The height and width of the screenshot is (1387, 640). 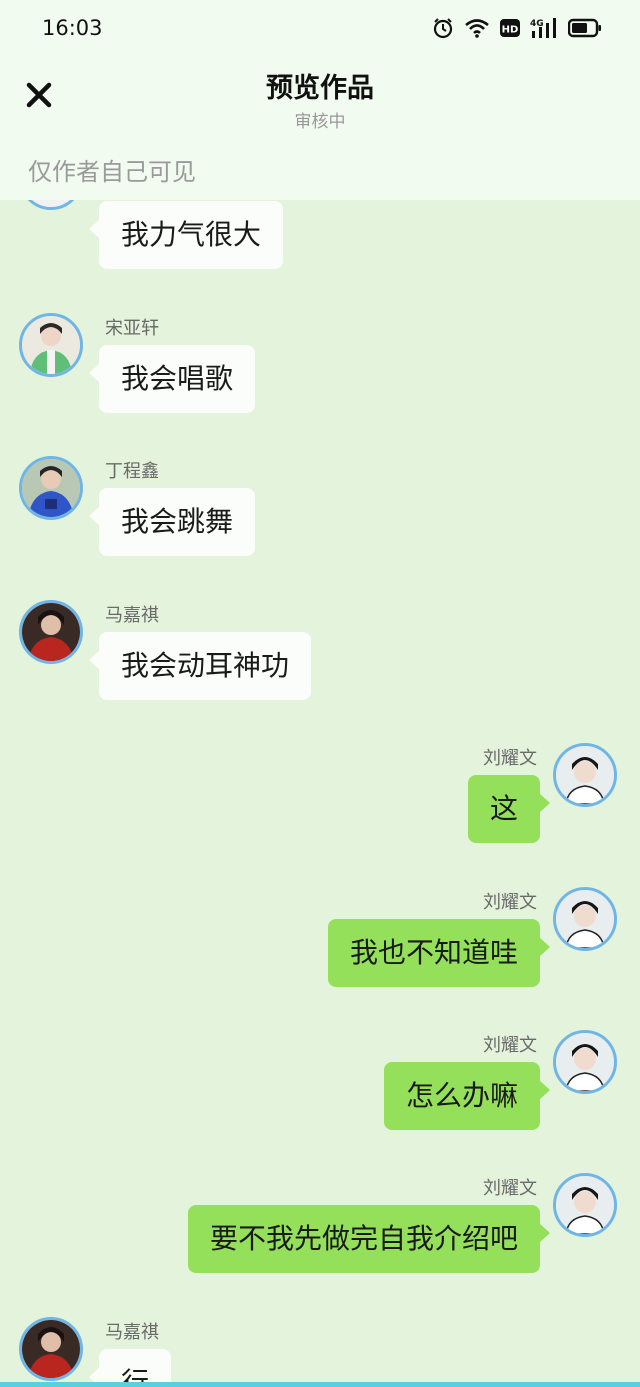 I want to click on status-bar: 16:03 HD 4G, so click(x=320, y=28).